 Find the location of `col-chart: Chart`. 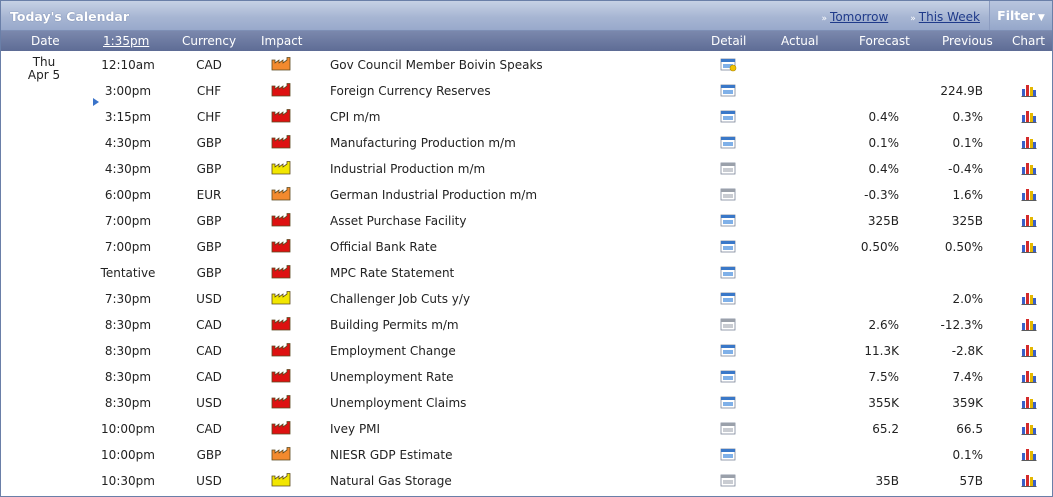

col-chart: Chart is located at coordinates (1028, 41).